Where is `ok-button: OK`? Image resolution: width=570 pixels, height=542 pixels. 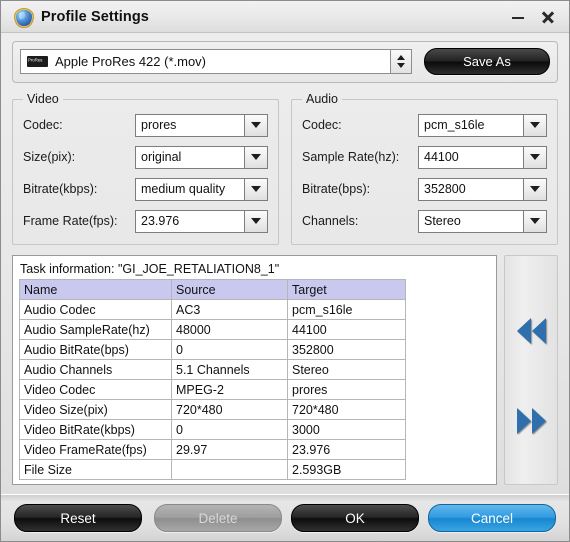 ok-button: OK is located at coordinates (355, 518).